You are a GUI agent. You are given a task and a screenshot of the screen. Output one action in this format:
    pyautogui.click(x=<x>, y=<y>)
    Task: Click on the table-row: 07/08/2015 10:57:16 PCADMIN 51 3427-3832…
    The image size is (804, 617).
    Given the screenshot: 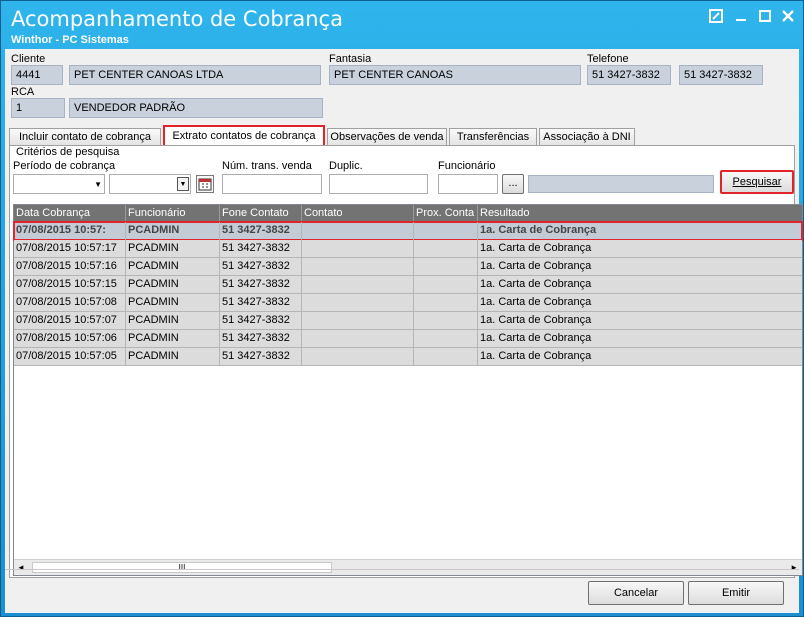 What is the action you would take?
    pyautogui.click(x=408, y=267)
    